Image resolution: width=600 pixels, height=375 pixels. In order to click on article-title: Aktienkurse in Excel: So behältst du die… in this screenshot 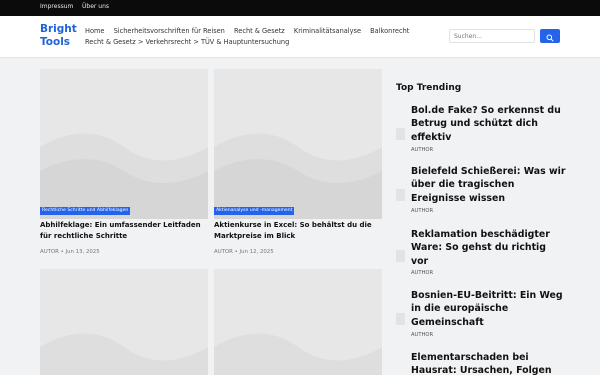, I will do `click(298, 231)`.